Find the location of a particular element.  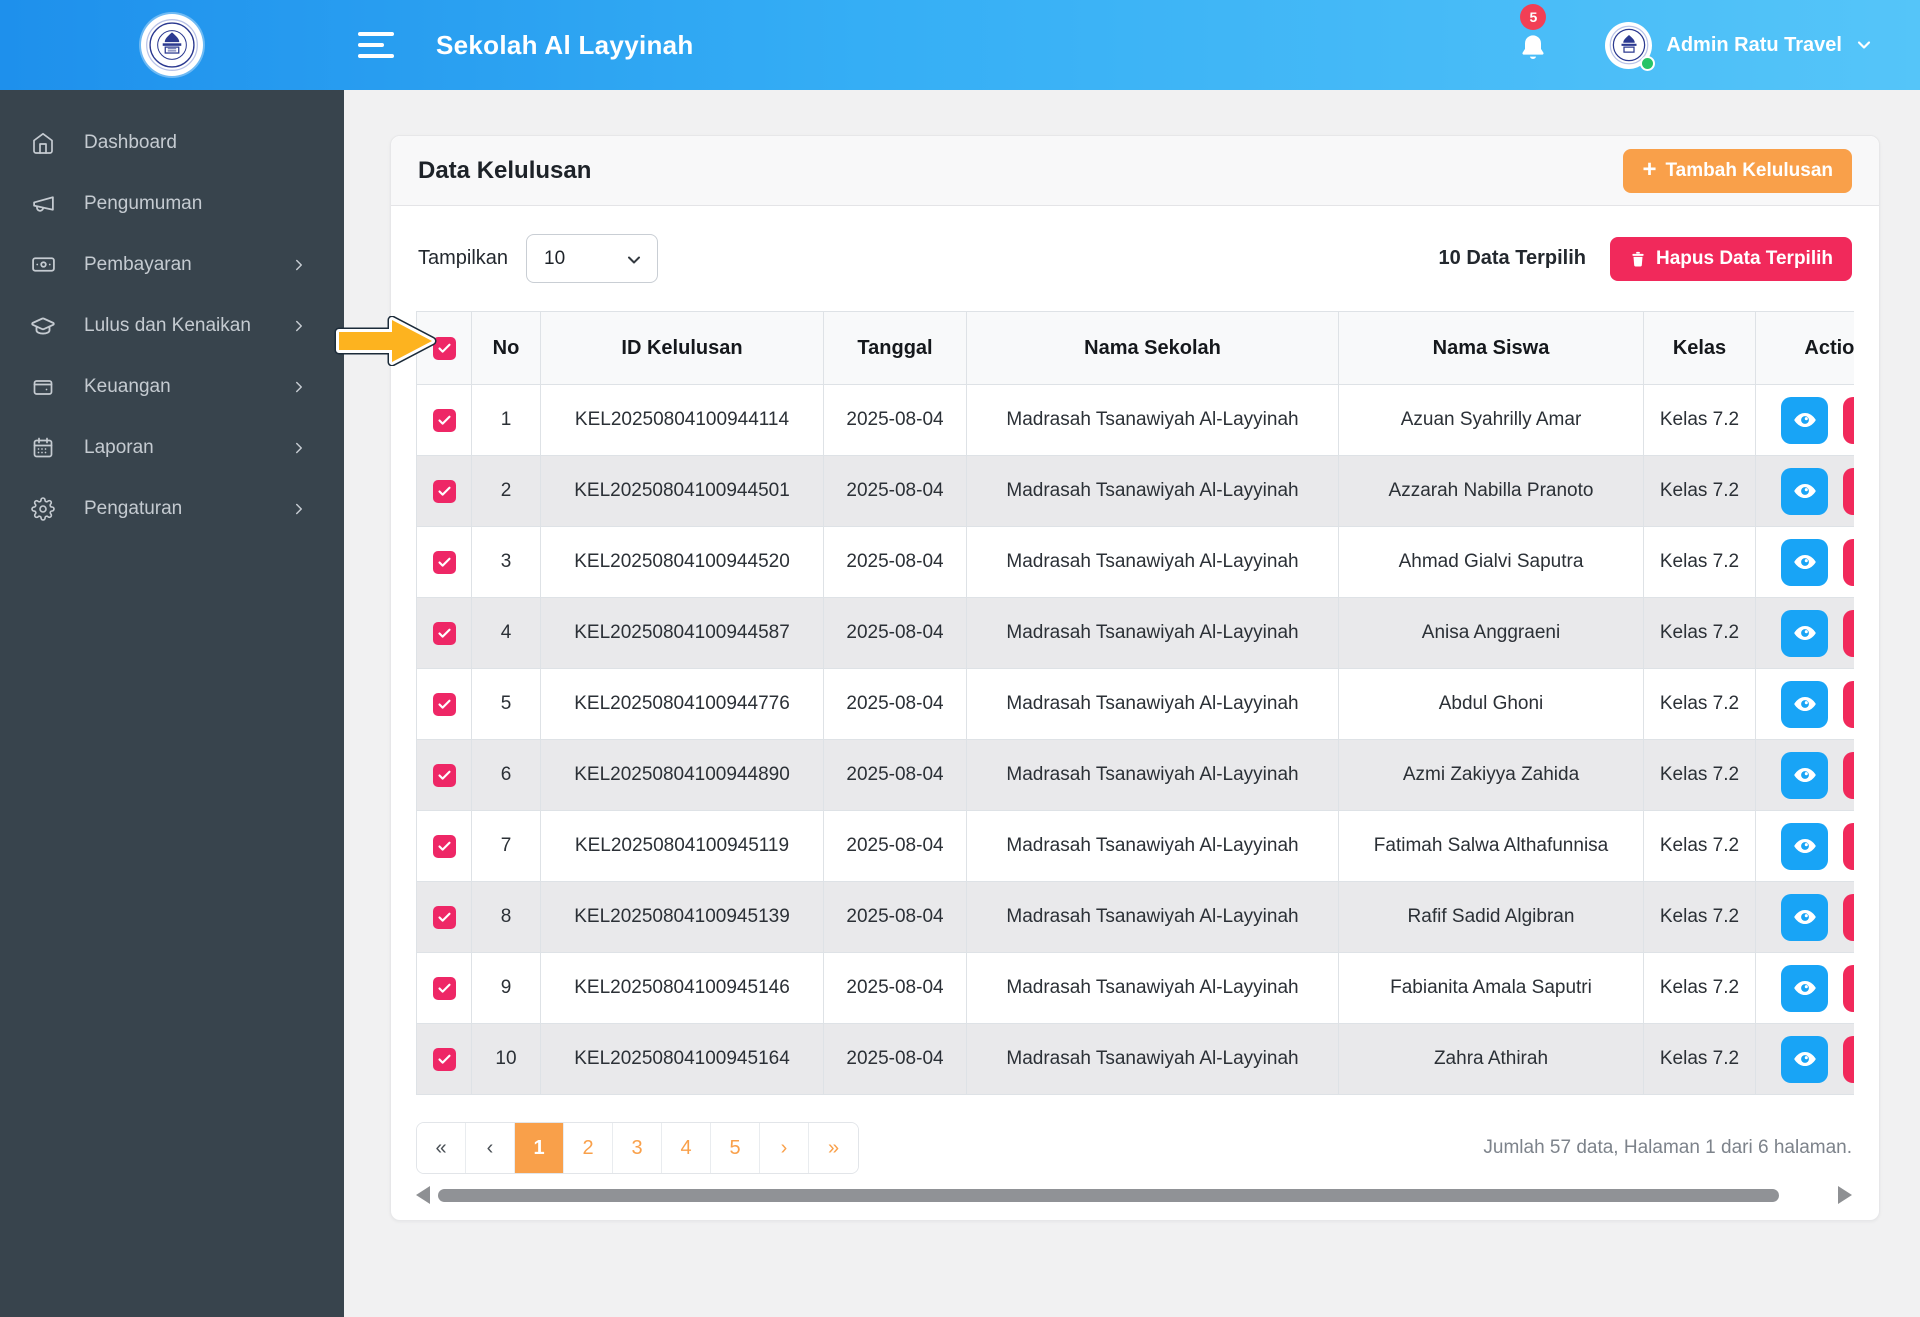

scrollbar-thumb is located at coordinates (1109, 1195).